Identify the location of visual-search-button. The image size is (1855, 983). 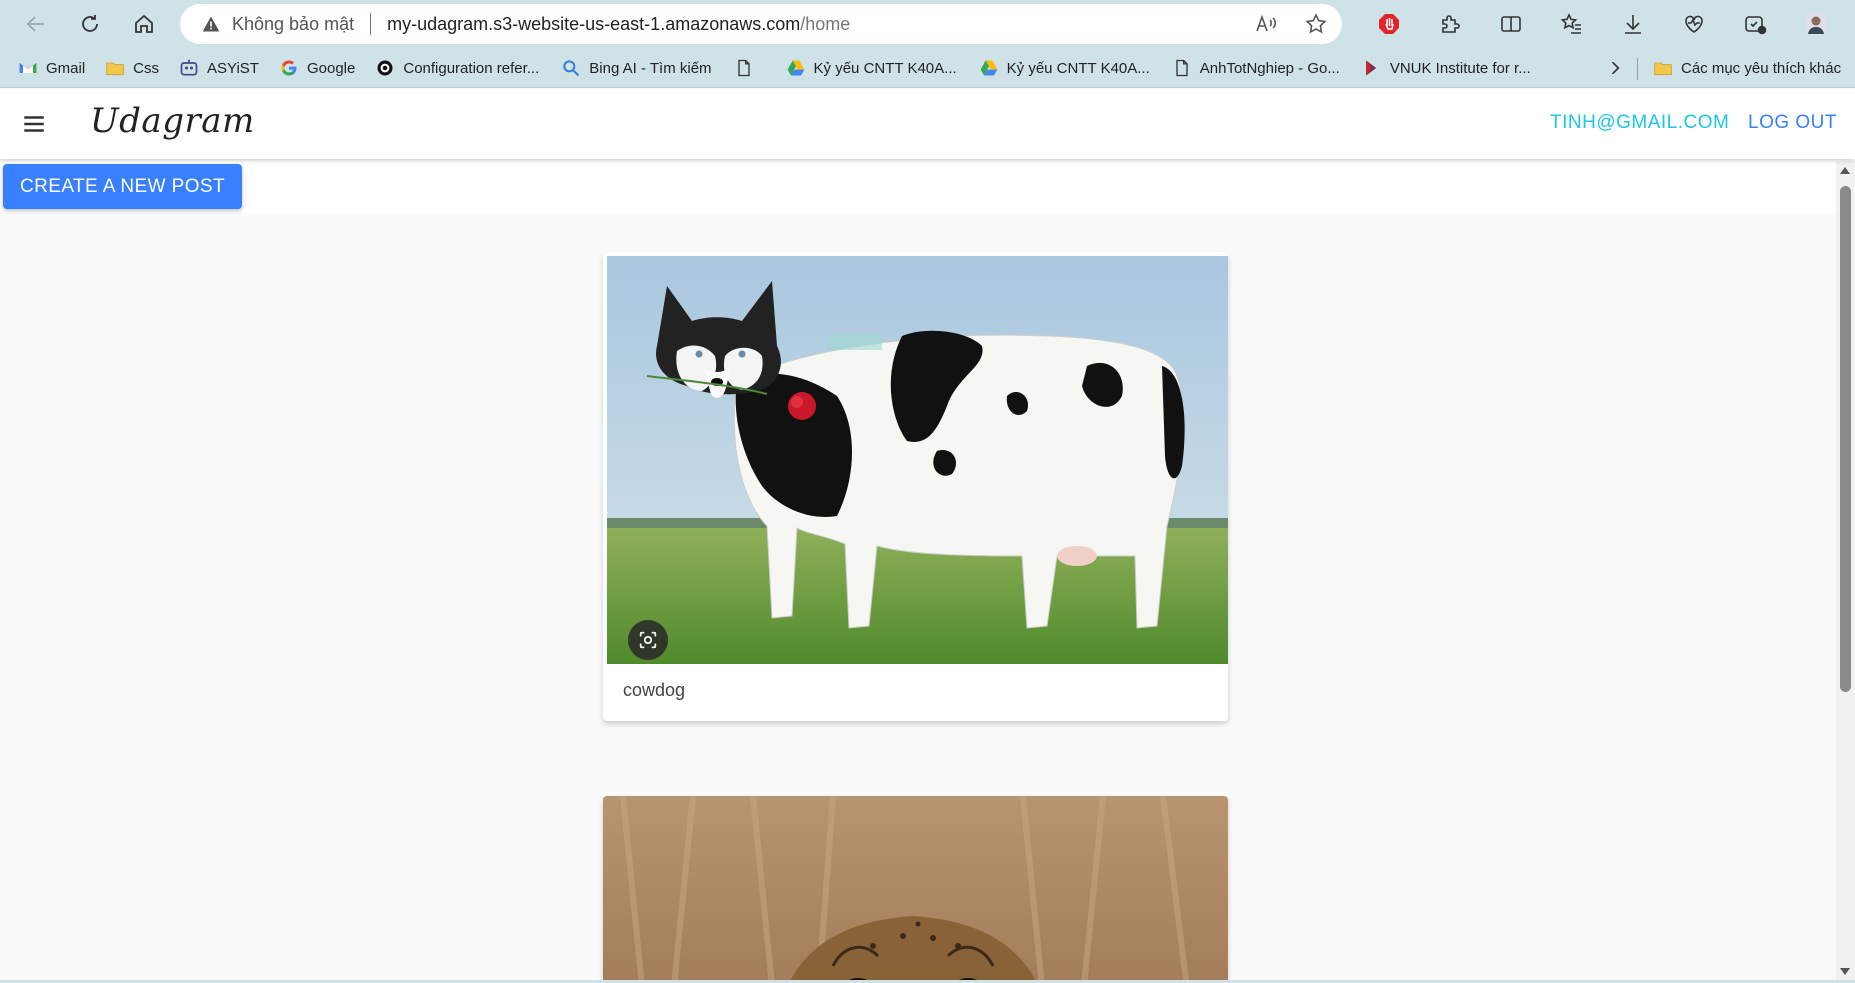
(648, 640).